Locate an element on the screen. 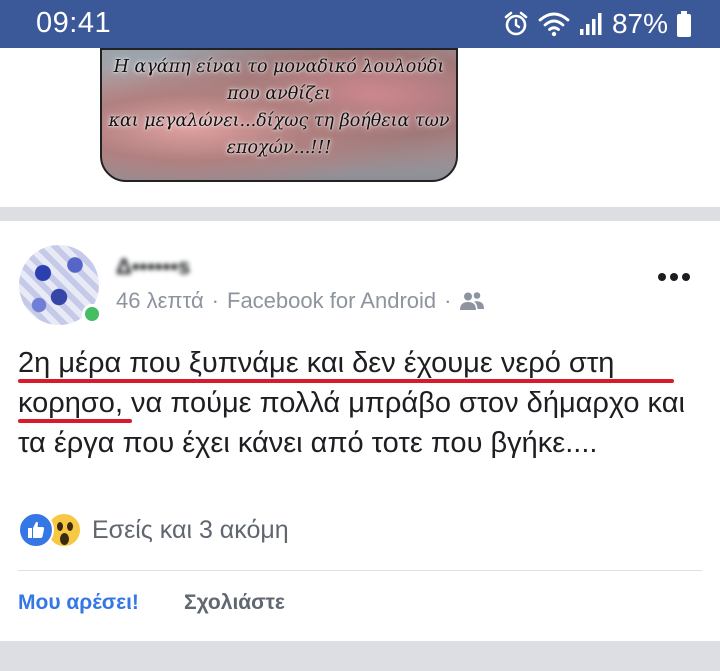 This screenshot has width=720, height=671. signal-icon is located at coordinates (590, 24).